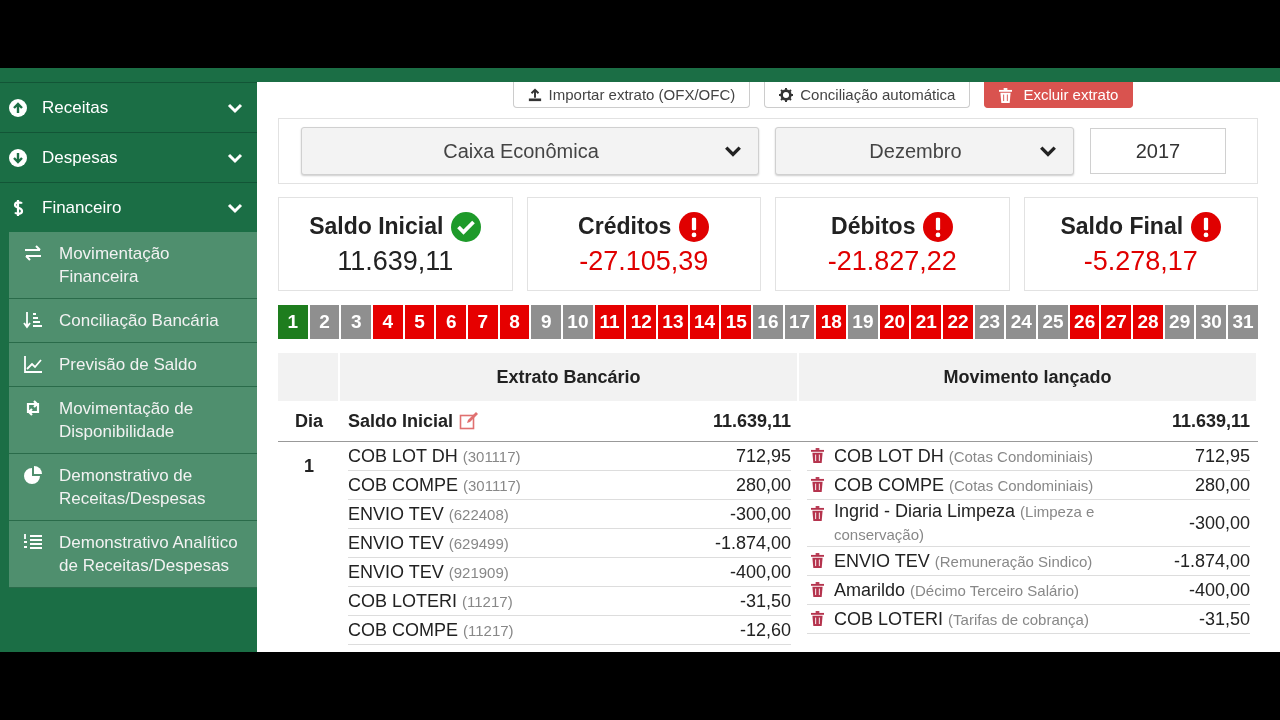 The image size is (1280, 720). Describe the element at coordinates (388, 322) in the screenshot. I see `day-cell: 4` at that location.